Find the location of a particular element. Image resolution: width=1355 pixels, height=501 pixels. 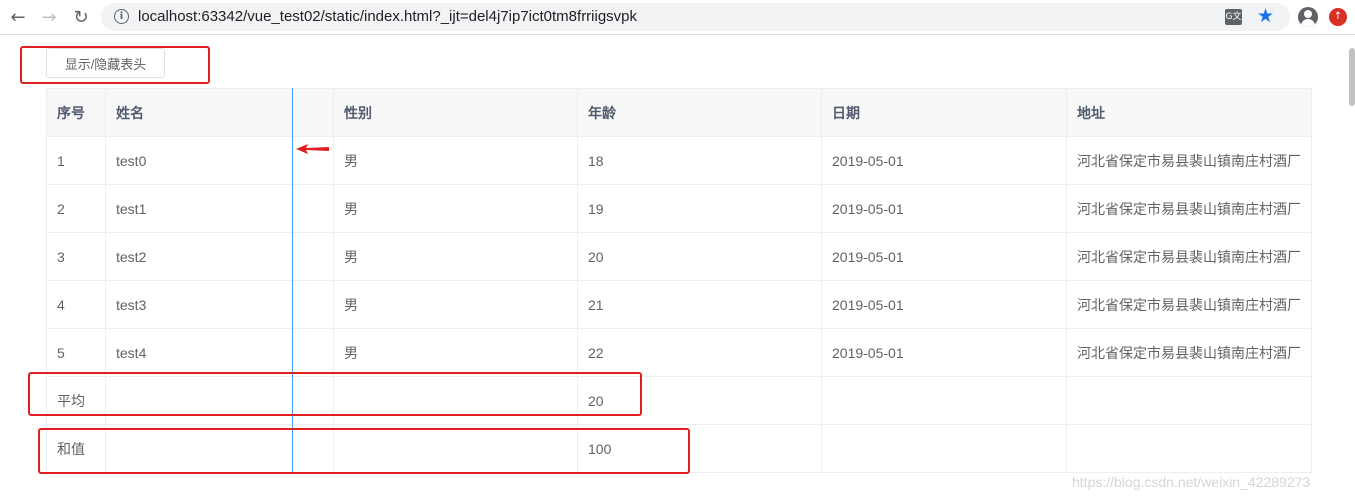

table-header-row: 序号 姓名 性别 年龄 日期 地址 is located at coordinates (679, 112).